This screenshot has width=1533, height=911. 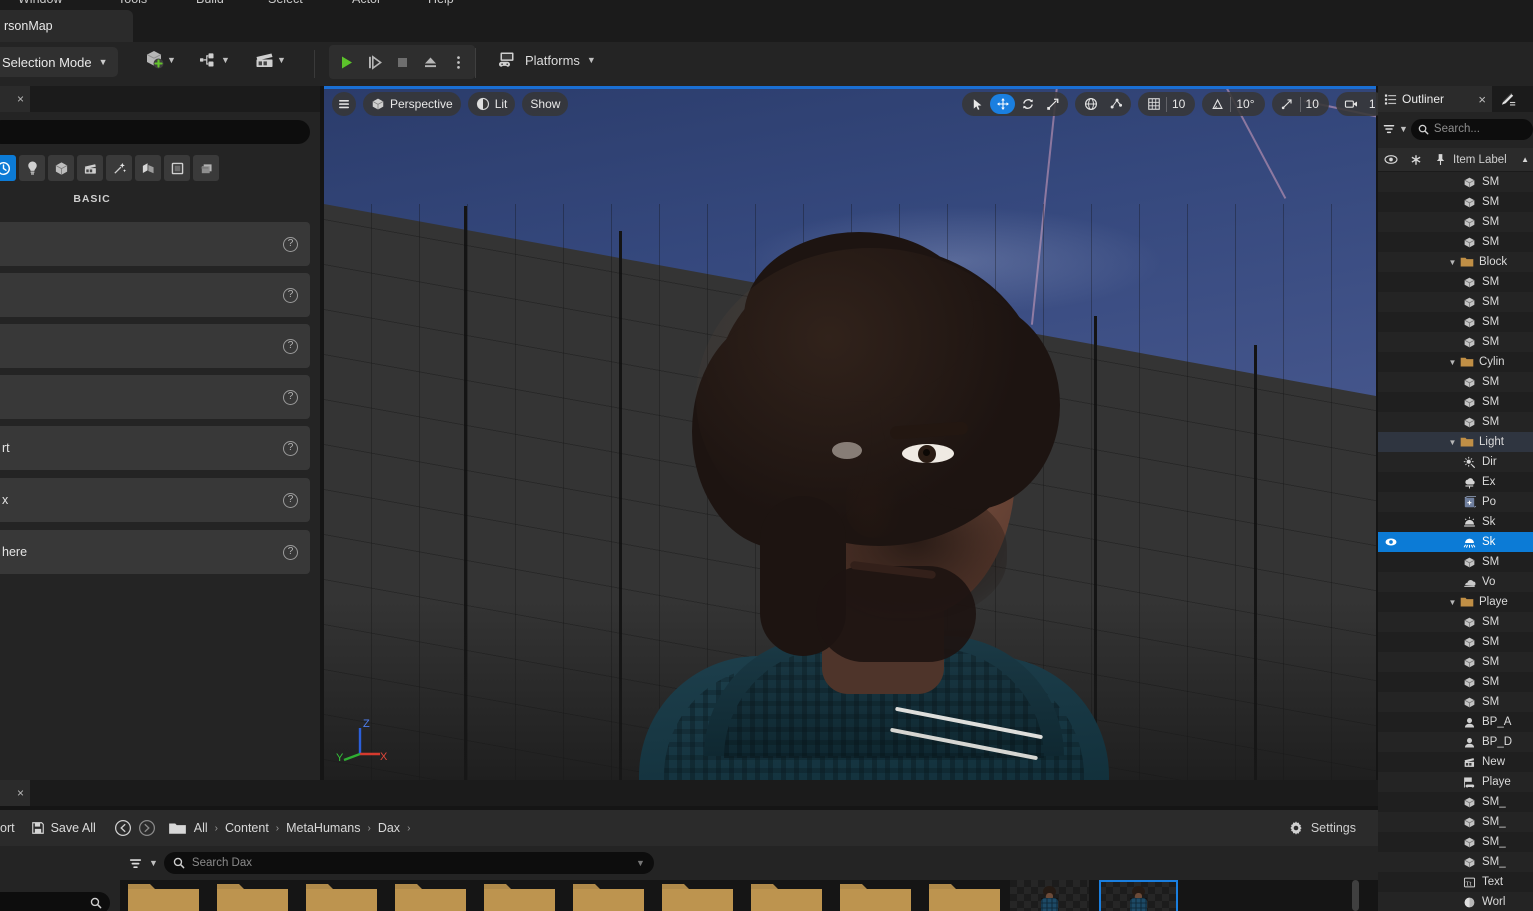 What do you see at coordinates (8, 168) in the screenshot?
I see `recently-placed-icon` at bounding box center [8, 168].